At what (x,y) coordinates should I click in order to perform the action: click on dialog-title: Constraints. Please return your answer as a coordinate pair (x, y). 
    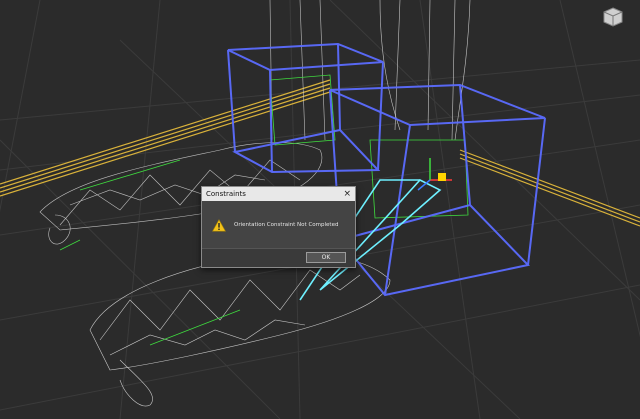
    Looking at the image, I should click on (226, 194).